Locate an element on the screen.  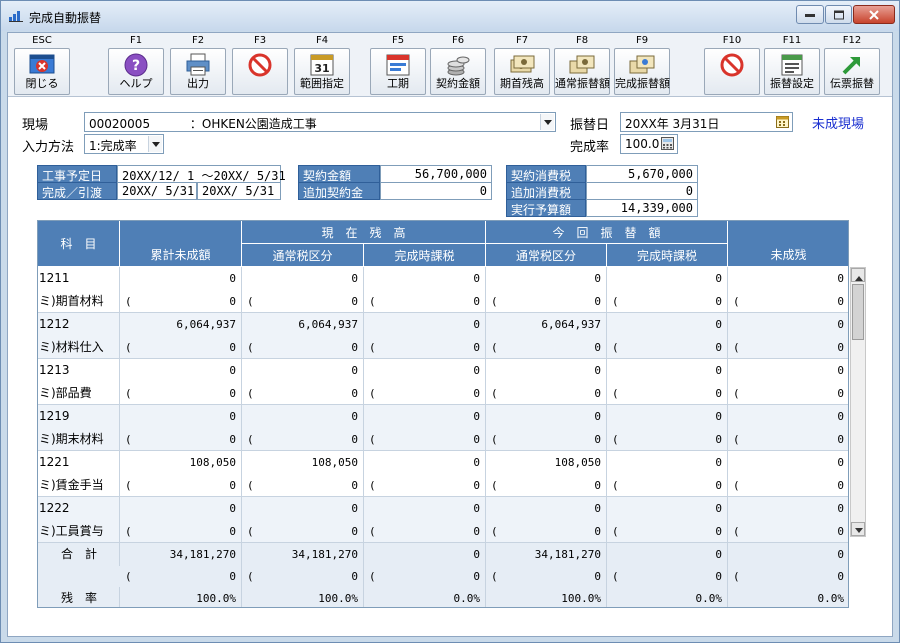
table-row: 1213 ミ)部品費 0(0 0(0 0(0 0(0 0(0 0(0 is located at coordinates (443, 382).